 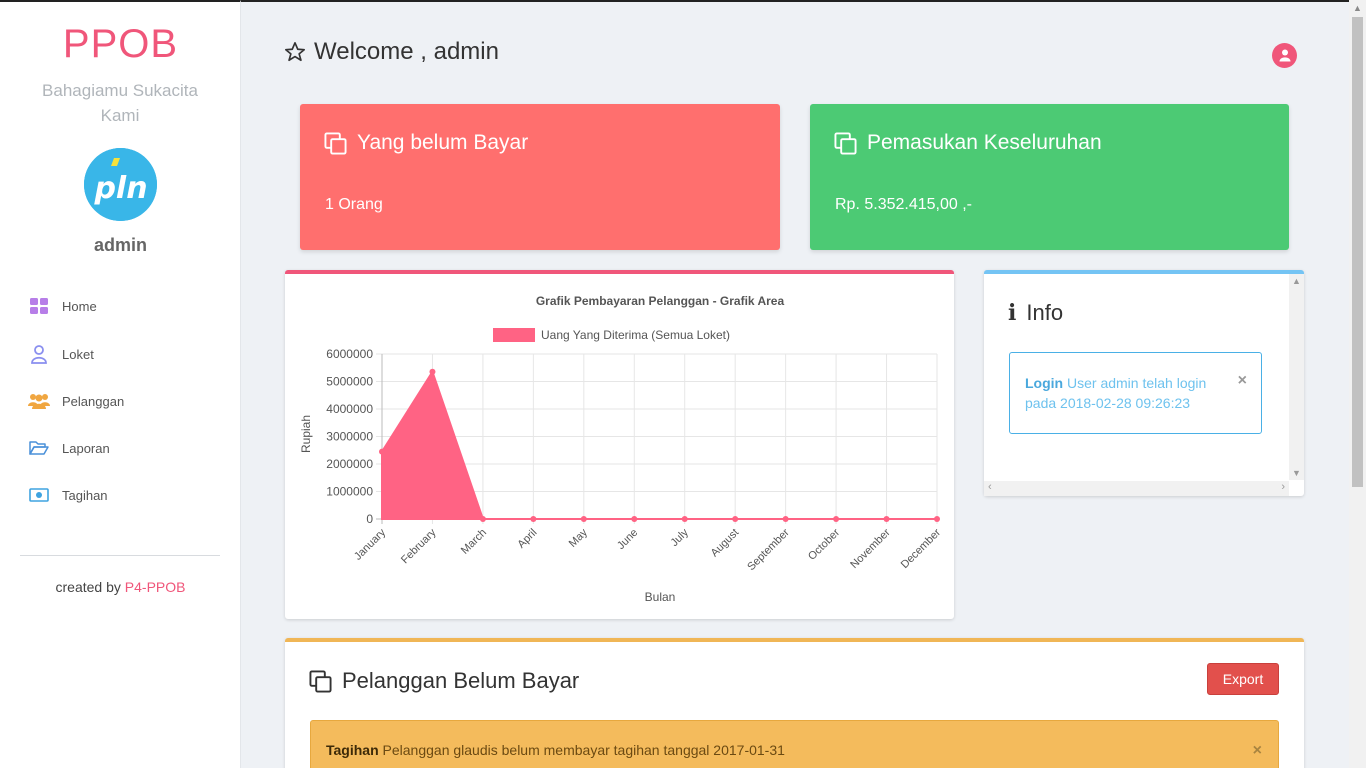 What do you see at coordinates (1357, 8) in the screenshot?
I see `page-scroll-up-icon: ▲` at bounding box center [1357, 8].